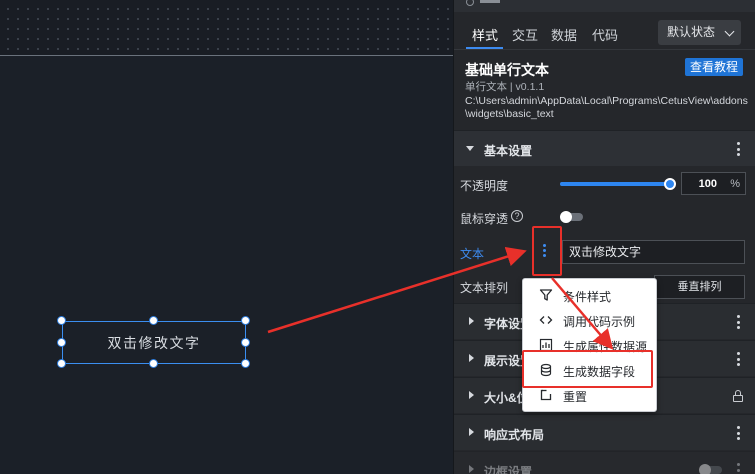  I want to click on menu-item-label: 条件样式, so click(587, 297).